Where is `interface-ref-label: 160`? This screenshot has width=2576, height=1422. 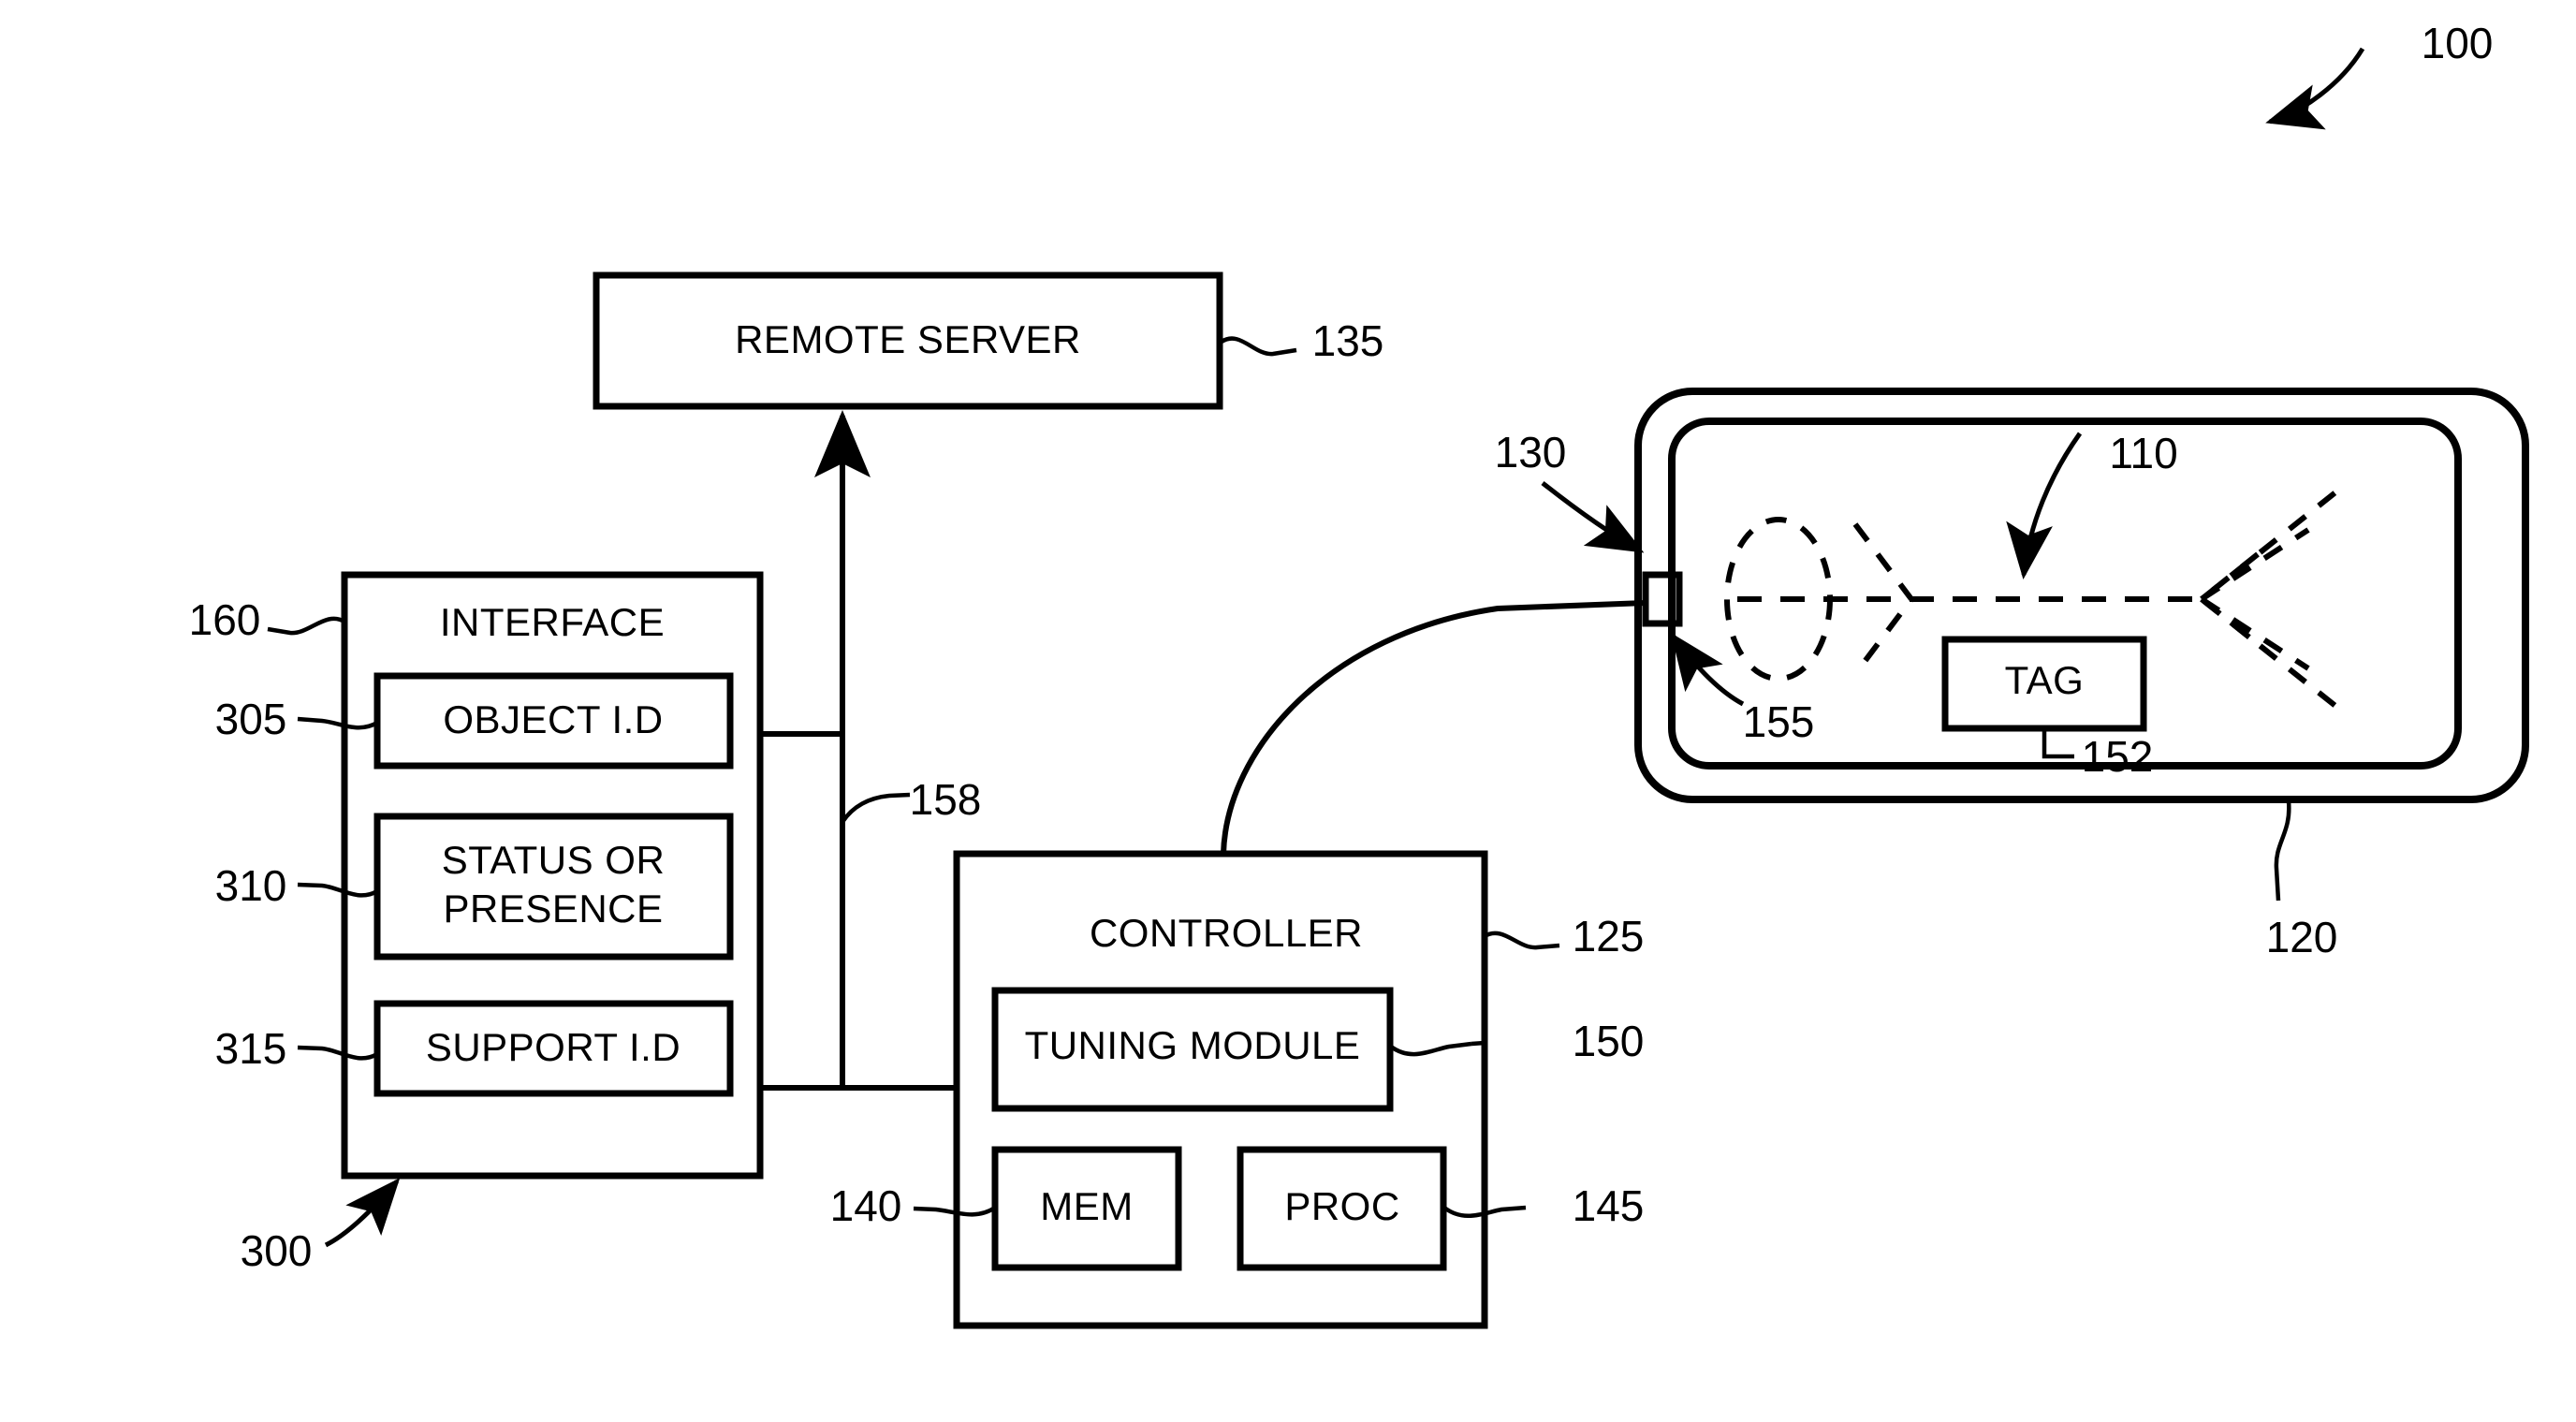 interface-ref-label: 160 is located at coordinates (225, 620).